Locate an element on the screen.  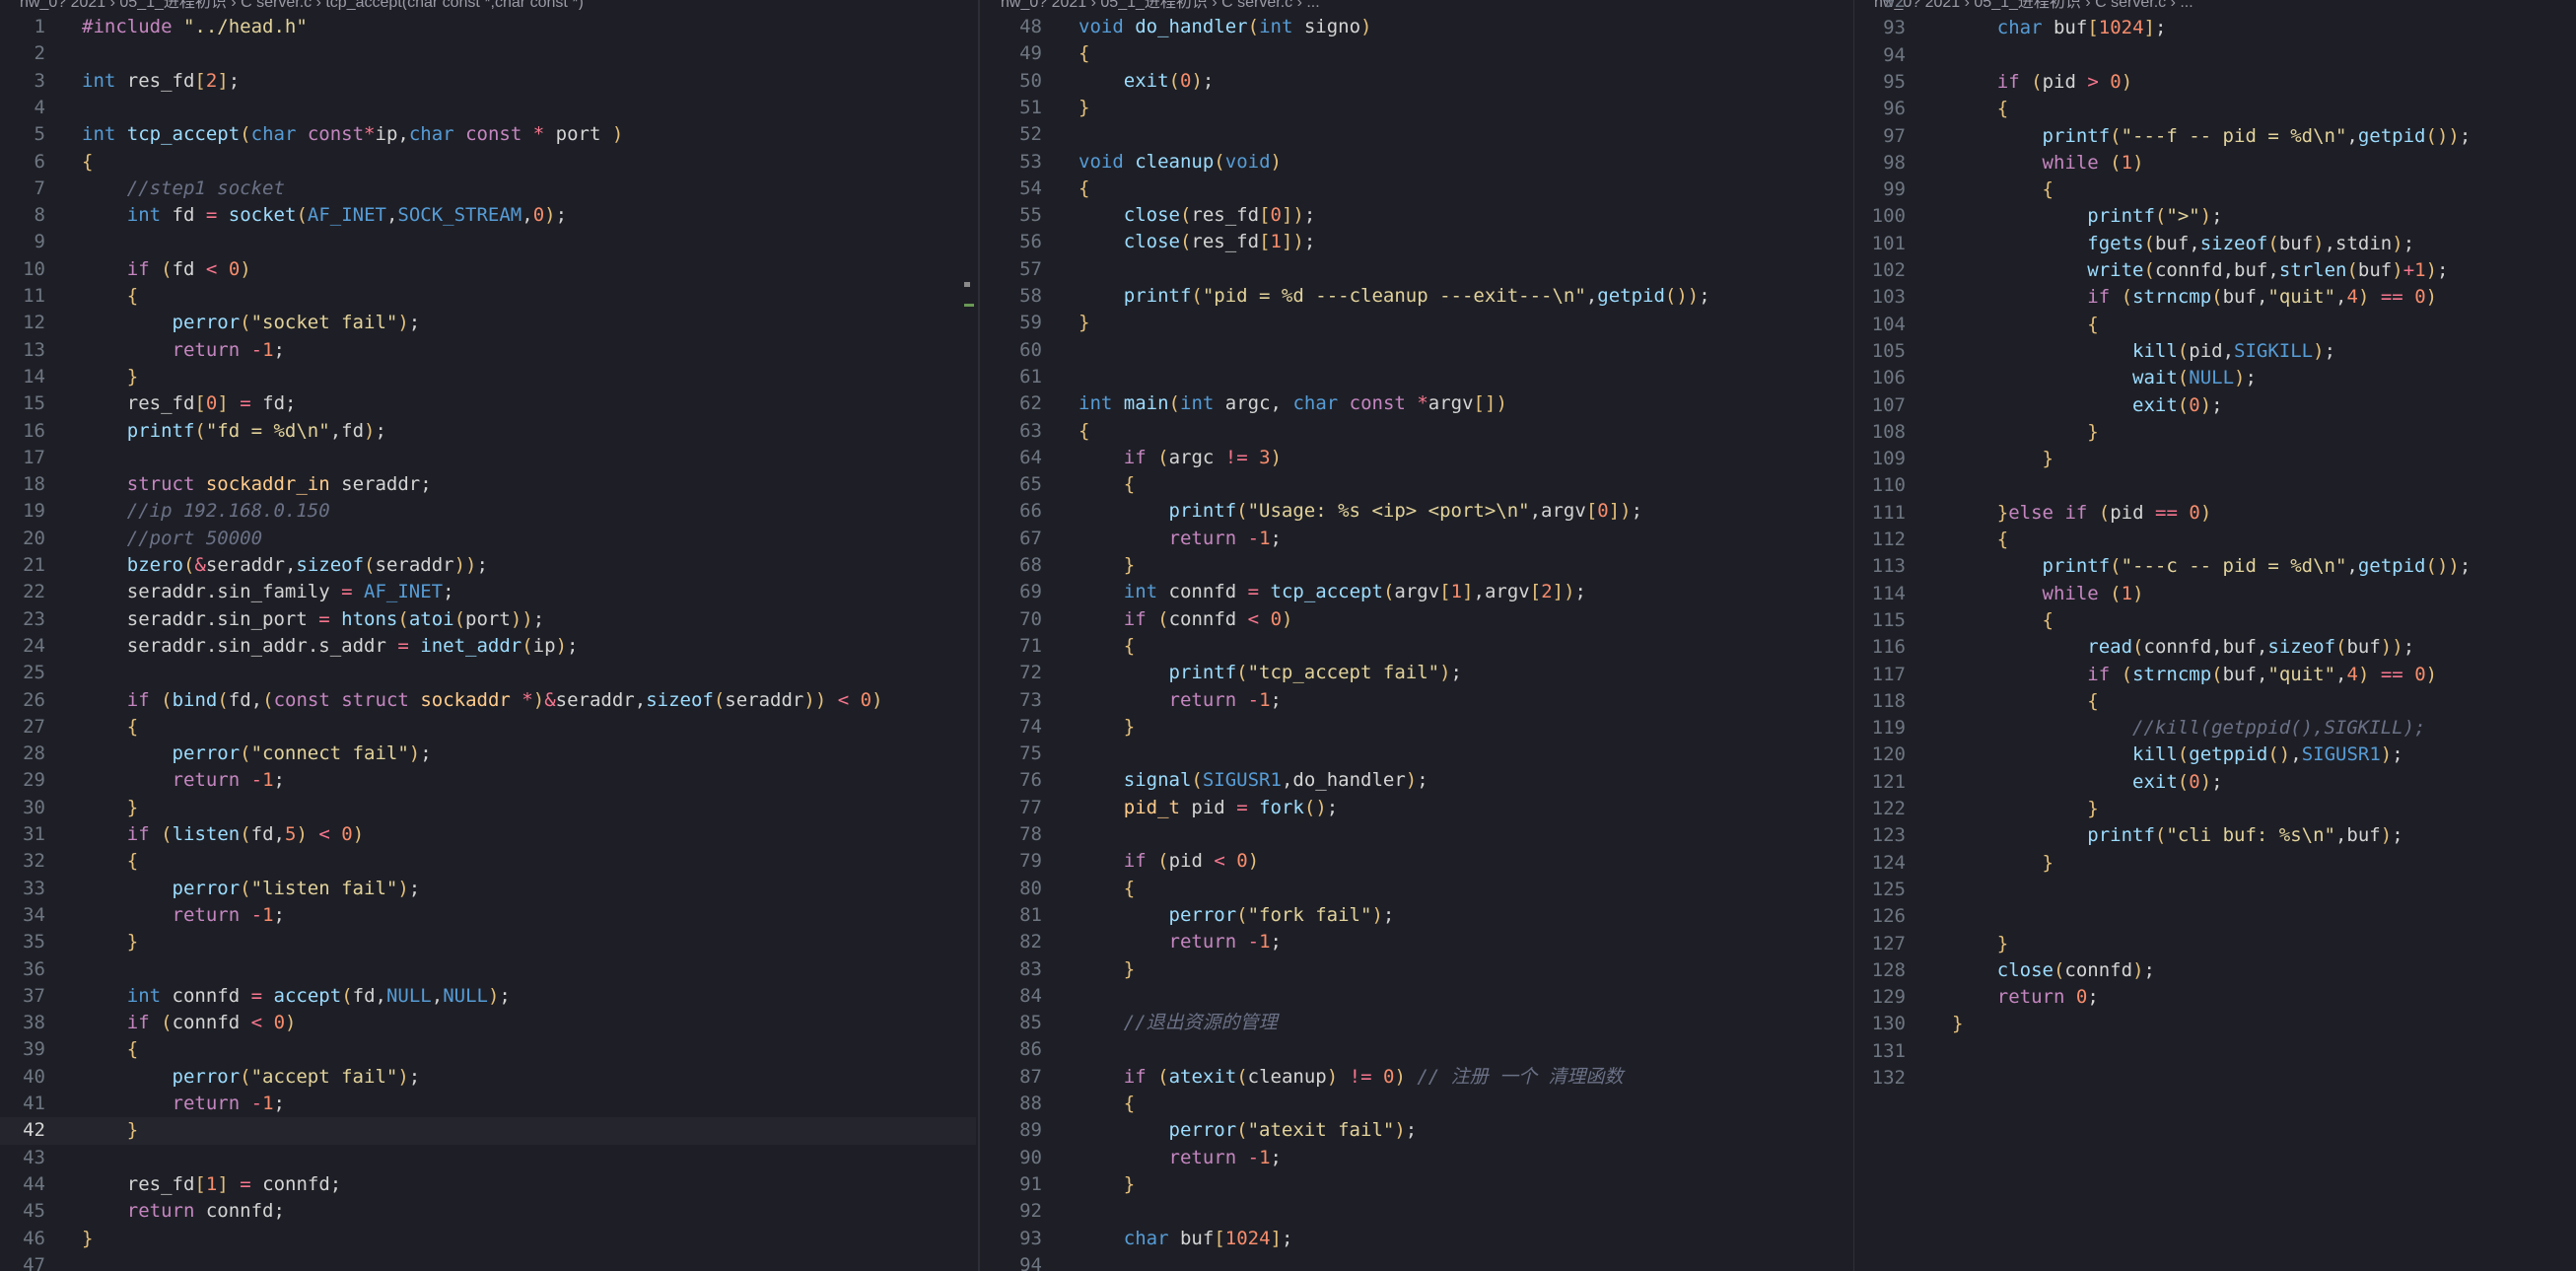
code-line: 88 { is located at coordinates (1417, 1104).